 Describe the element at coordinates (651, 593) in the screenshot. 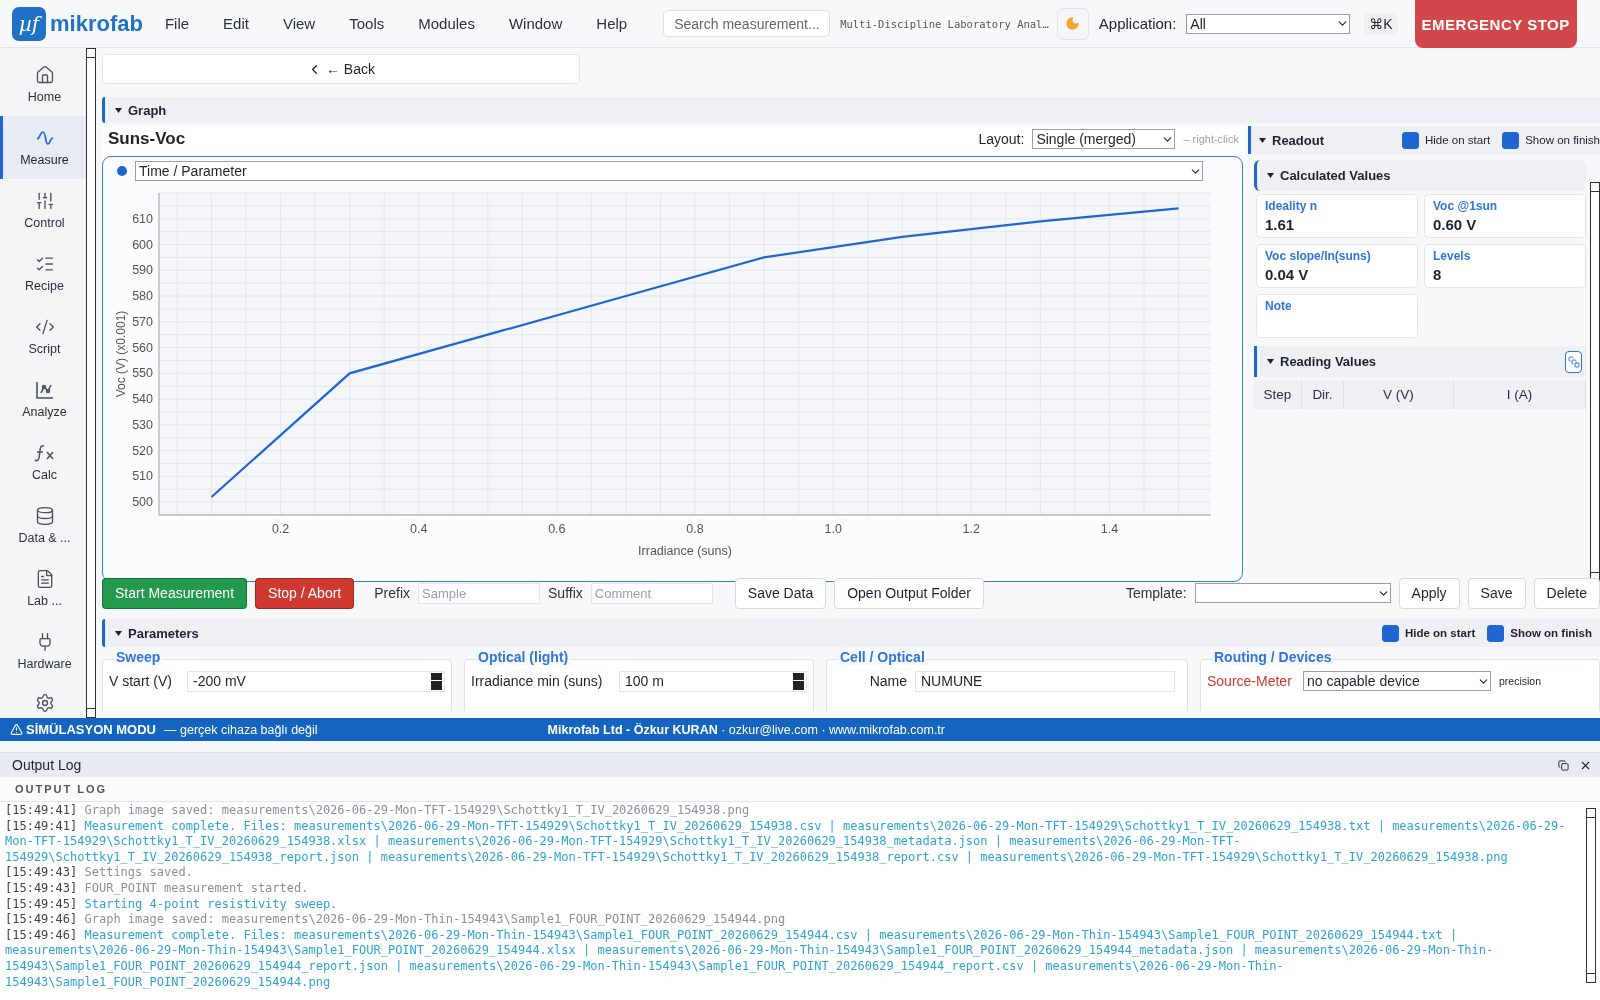

I see `suffix-field: Comment` at that location.